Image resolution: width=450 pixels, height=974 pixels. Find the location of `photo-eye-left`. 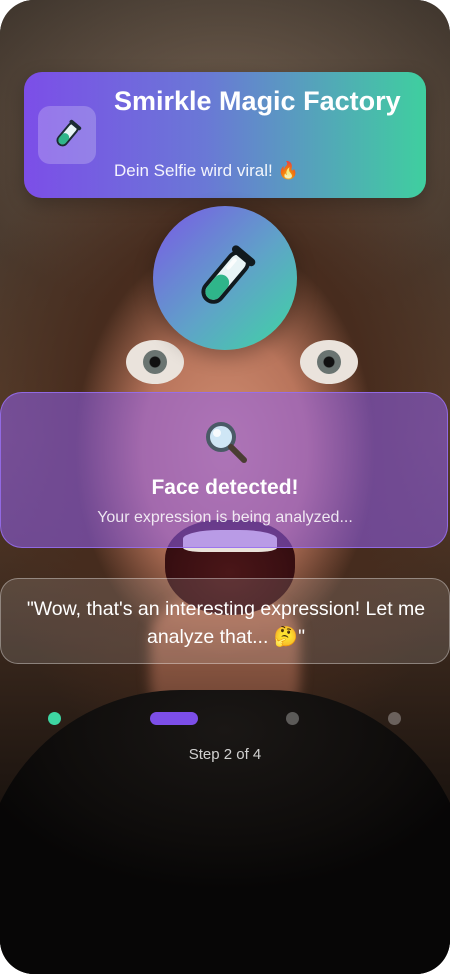

photo-eye-left is located at coordinates (155, 362).